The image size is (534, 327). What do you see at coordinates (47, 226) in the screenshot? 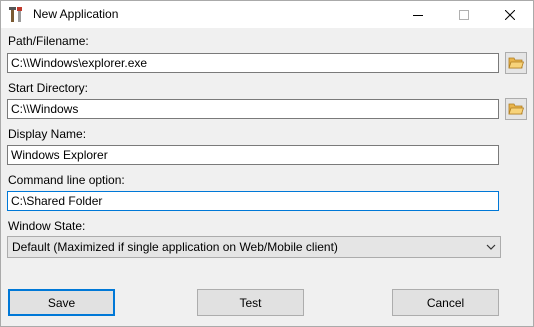
I see `window-state-label: Window State:` at bounding box center [47, 226].